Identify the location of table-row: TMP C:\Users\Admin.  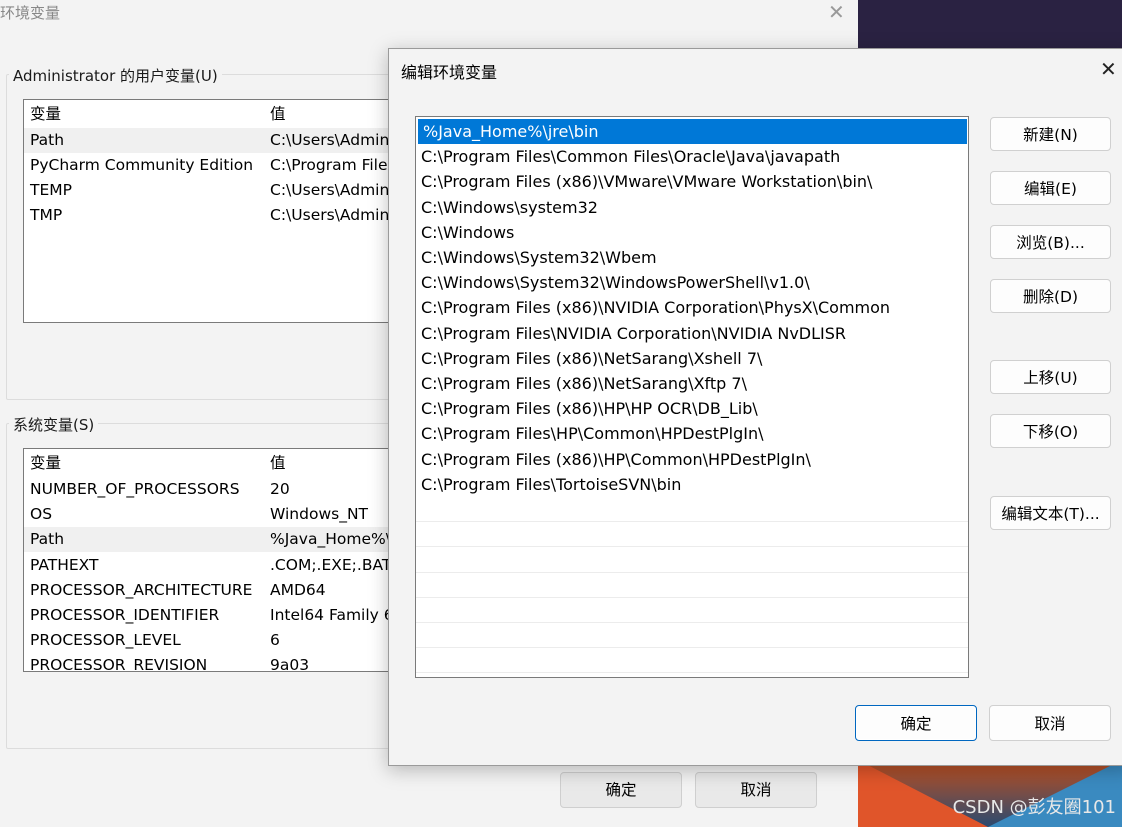
(214, 215).